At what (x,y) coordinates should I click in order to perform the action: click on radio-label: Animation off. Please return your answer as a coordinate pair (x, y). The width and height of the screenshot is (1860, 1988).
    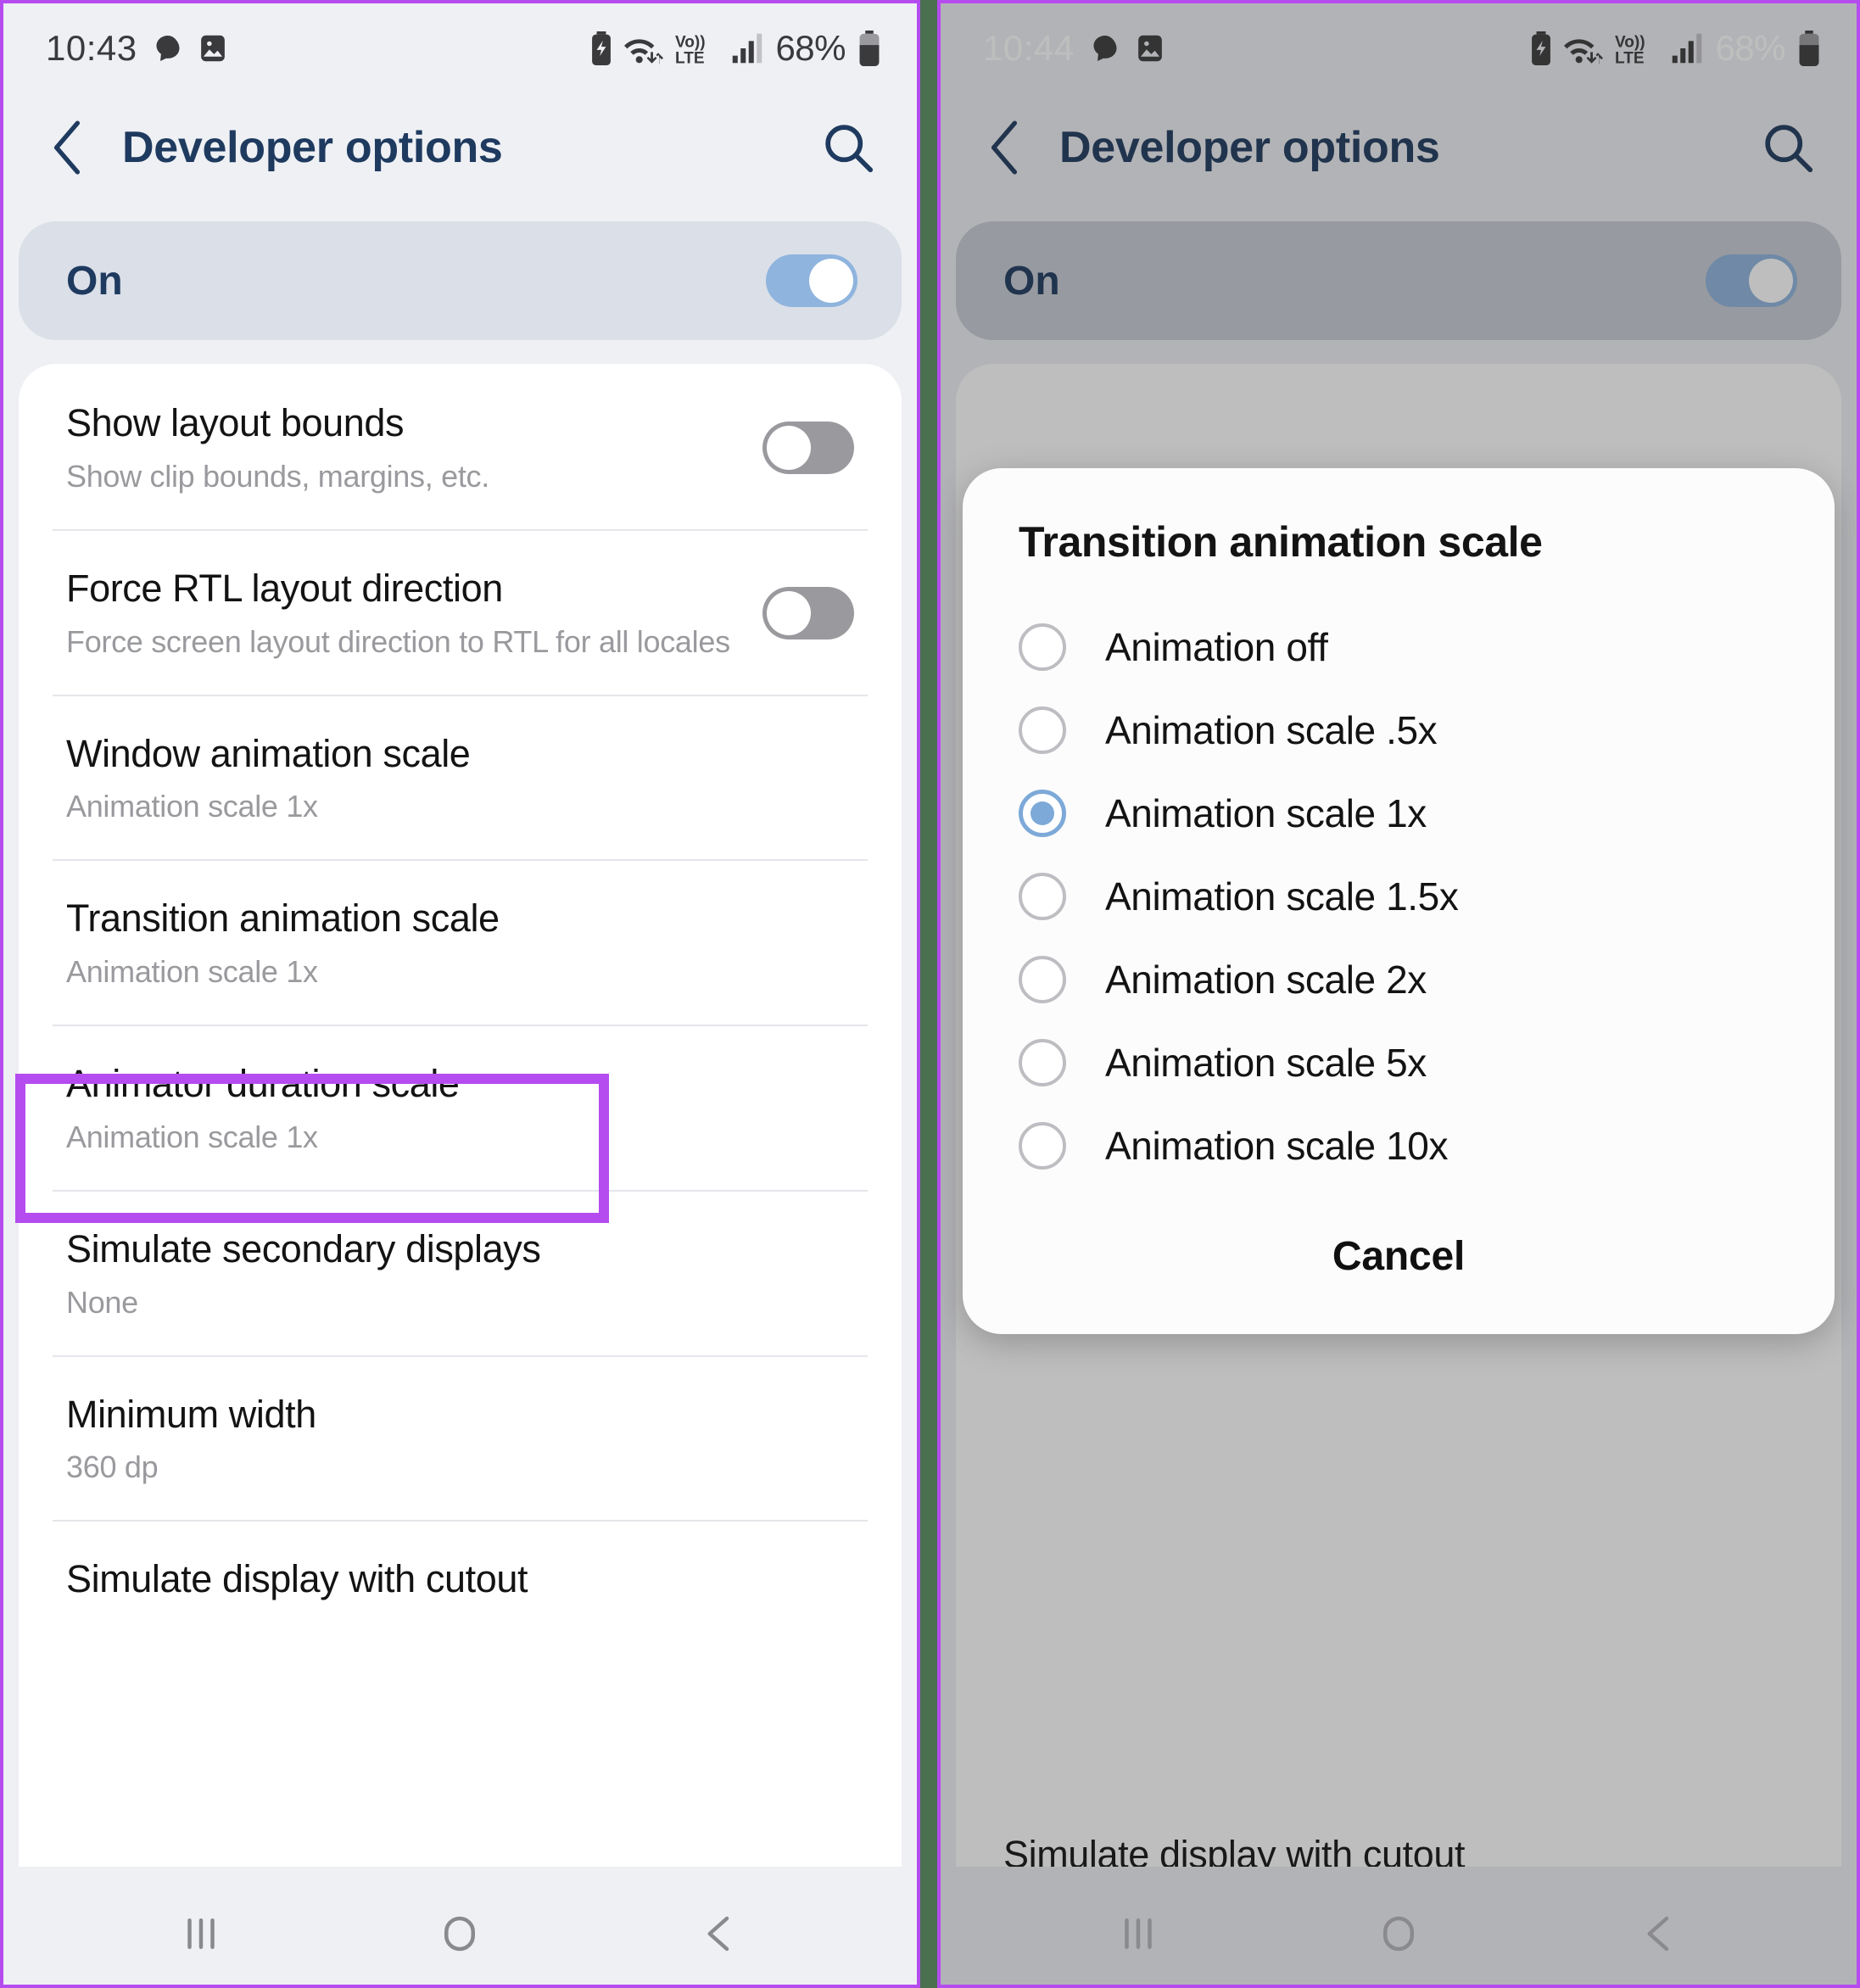
    Looking at the image, I should click on (1216, 647).